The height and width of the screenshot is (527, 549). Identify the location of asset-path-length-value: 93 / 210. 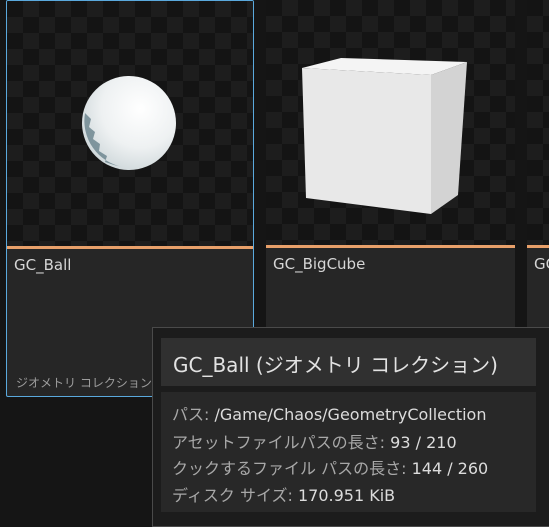
(423, 442).